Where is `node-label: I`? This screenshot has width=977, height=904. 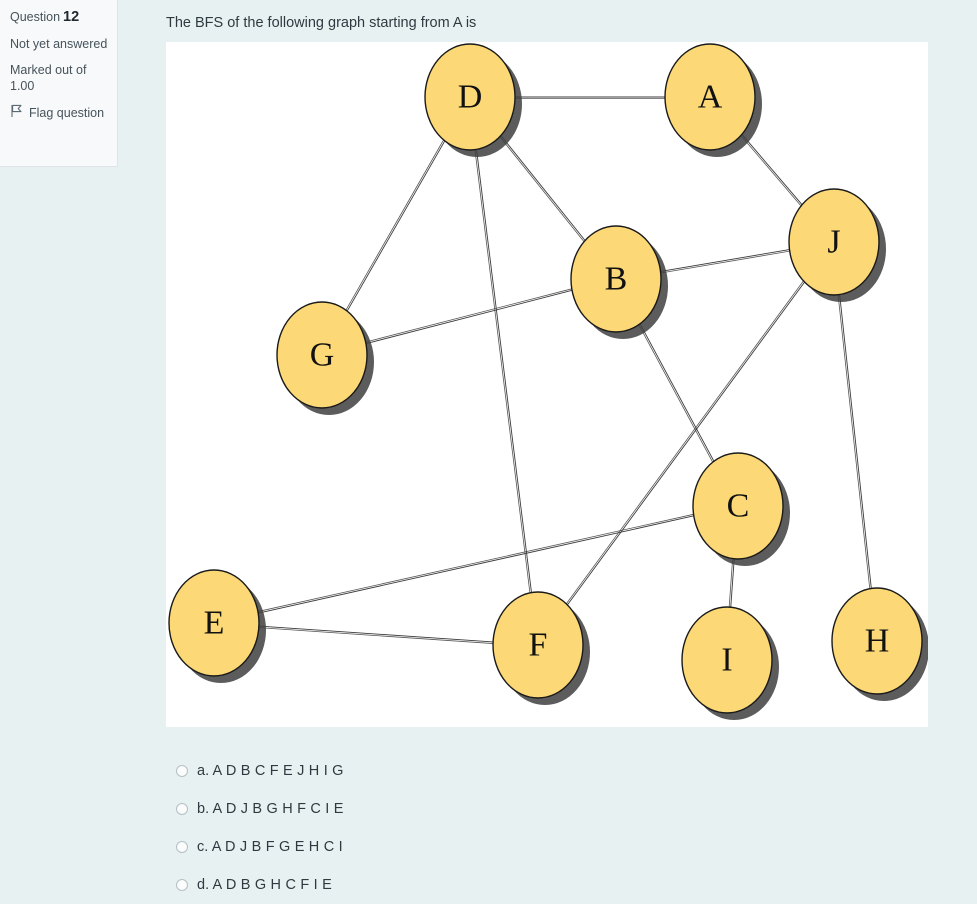 node-label: I is located at coordinates (726, 660).